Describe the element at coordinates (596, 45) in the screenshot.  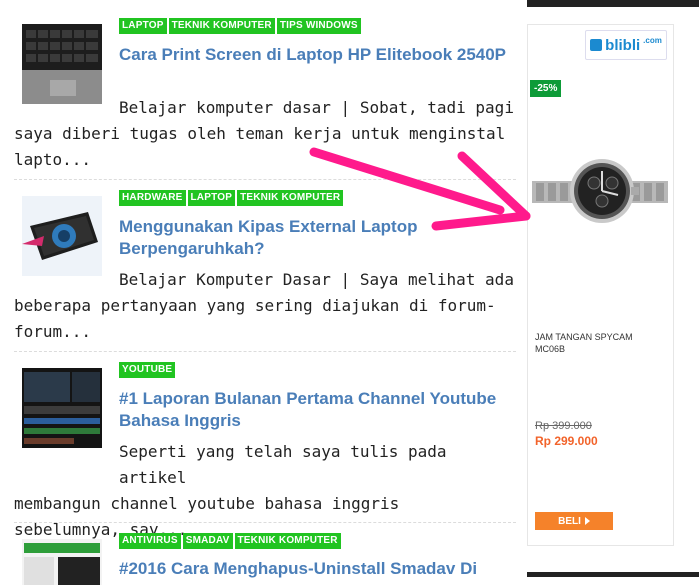
I see `shopping-bag-icon` at that location.